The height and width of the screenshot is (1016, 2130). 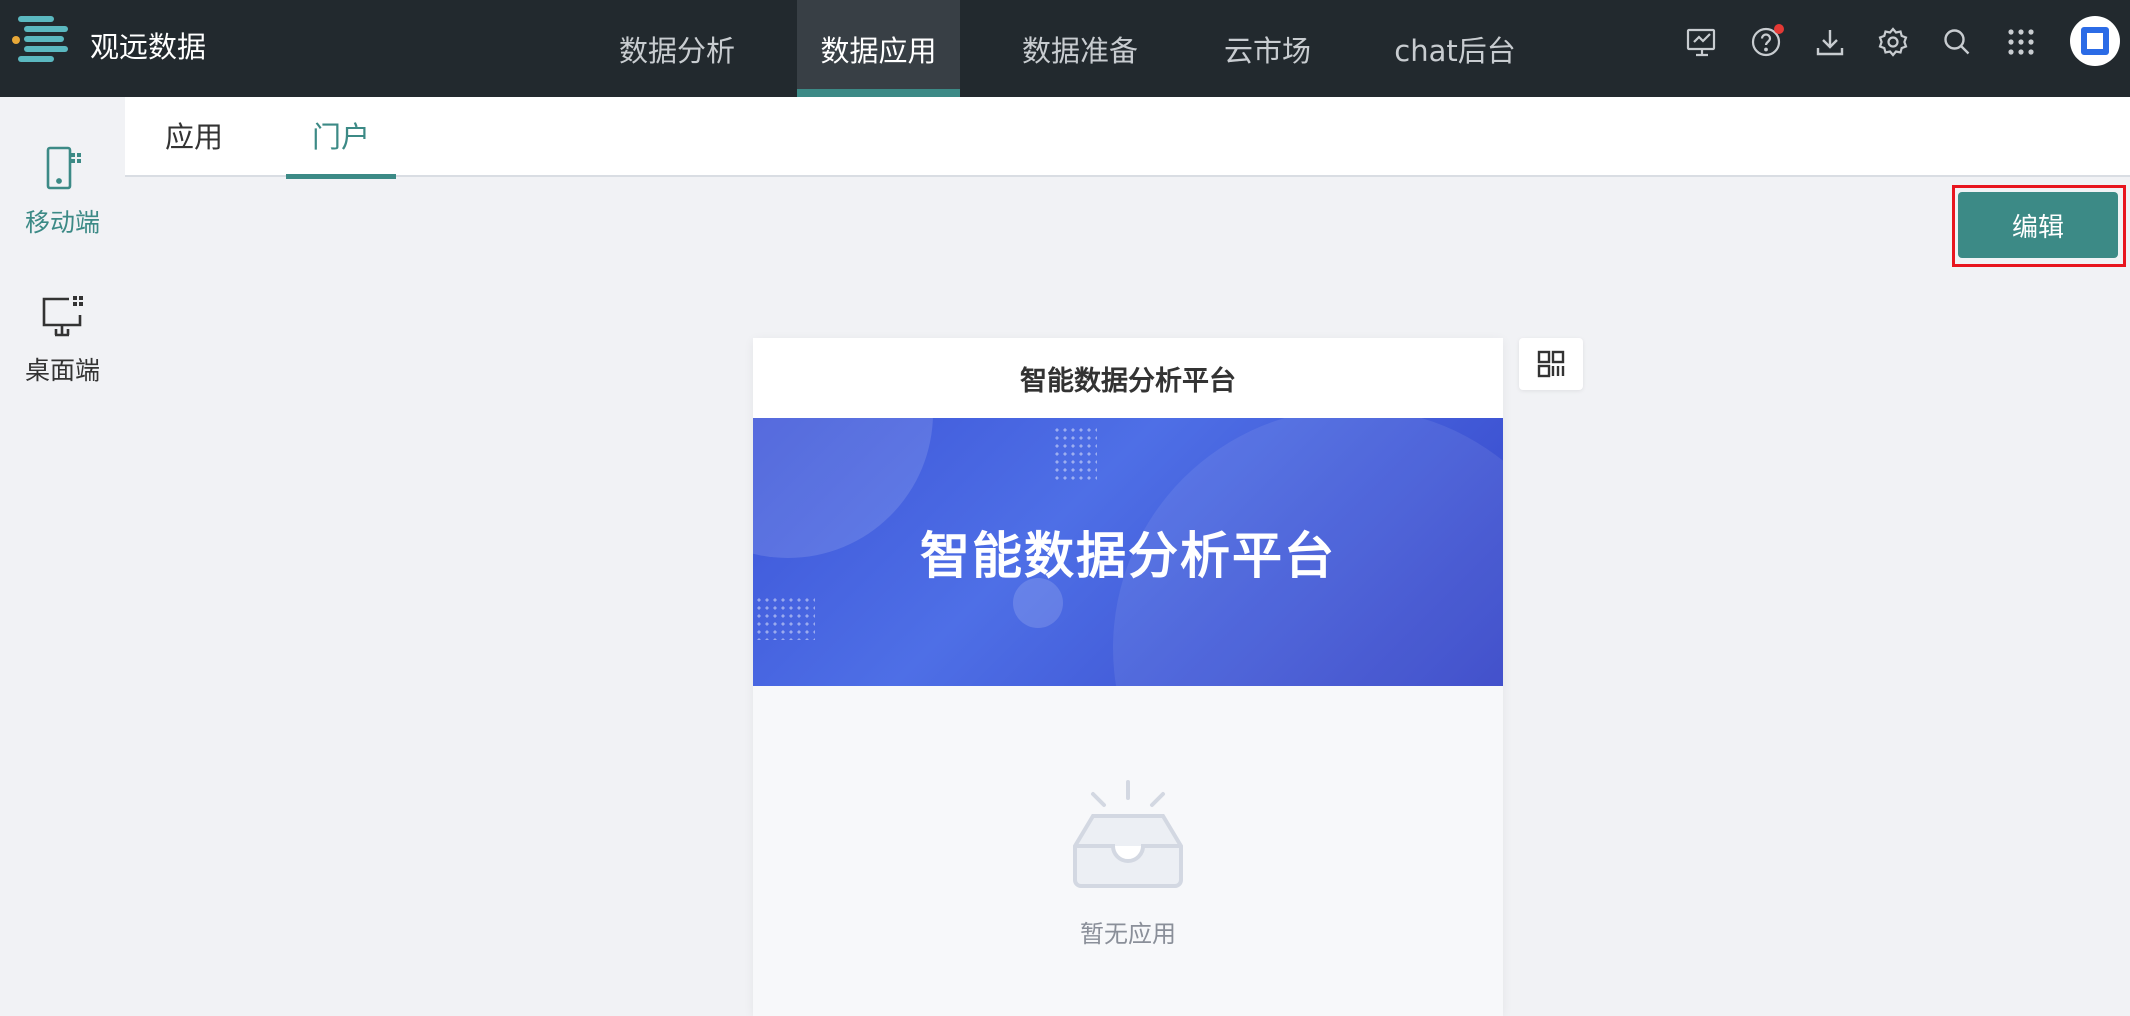 What do you see at coordinates (878, 48) in the screenshot?
I see `nav-data-applications: 数据应用` at bounding box center [878, 48].